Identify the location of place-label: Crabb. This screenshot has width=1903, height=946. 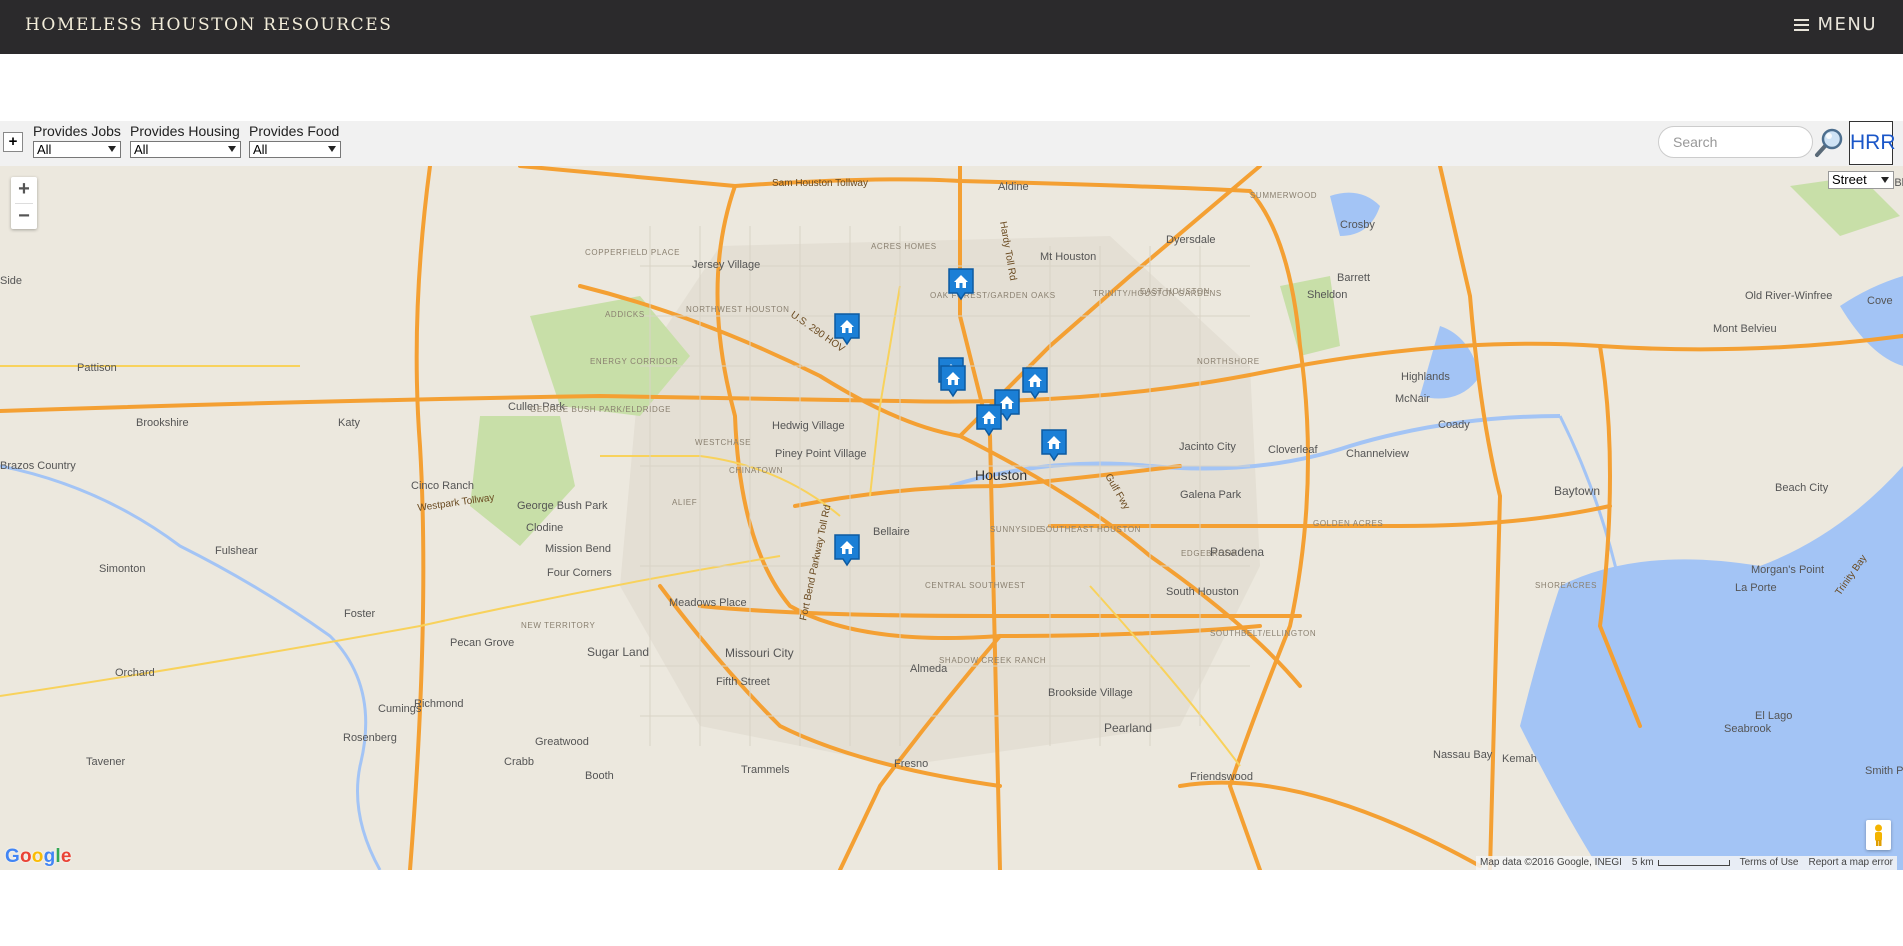
(519, 762).